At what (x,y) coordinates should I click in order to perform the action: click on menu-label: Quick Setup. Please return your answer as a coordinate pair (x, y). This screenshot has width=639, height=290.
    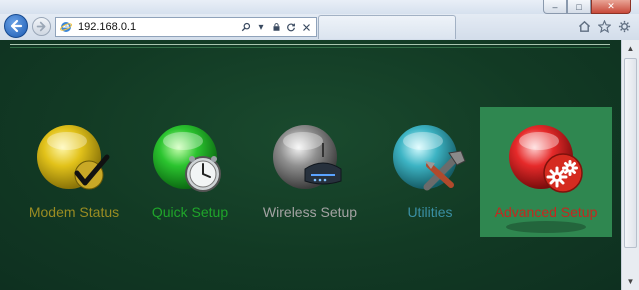
    Looking at the image, I should click on (190, 212).